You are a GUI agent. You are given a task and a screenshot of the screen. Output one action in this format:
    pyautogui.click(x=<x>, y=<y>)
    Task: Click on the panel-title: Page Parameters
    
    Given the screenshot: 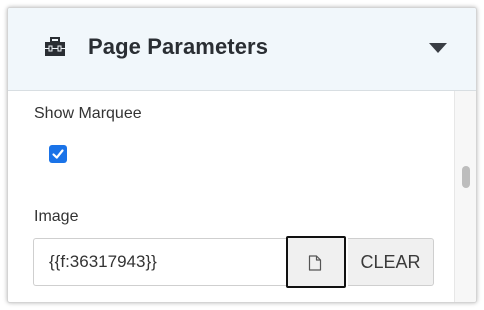 What is the action you would take?
    pyautogui.click(x=178, y=46)
    